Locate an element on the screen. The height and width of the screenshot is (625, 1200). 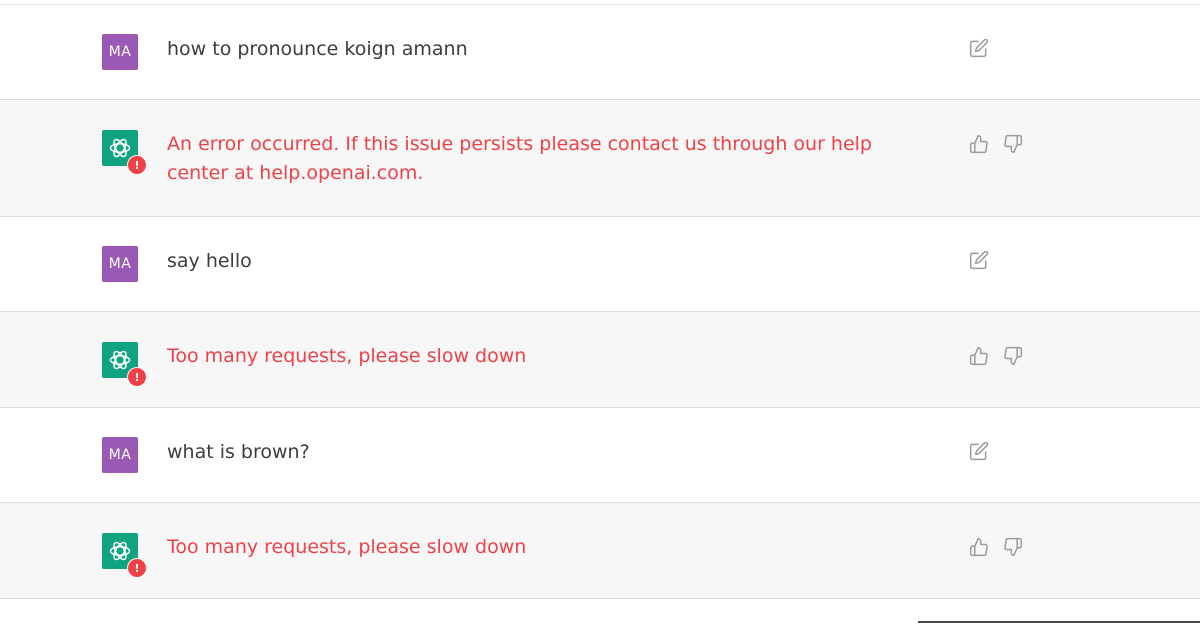
message-text: how to pronounce koign amann is located at coordinates (317, 49).